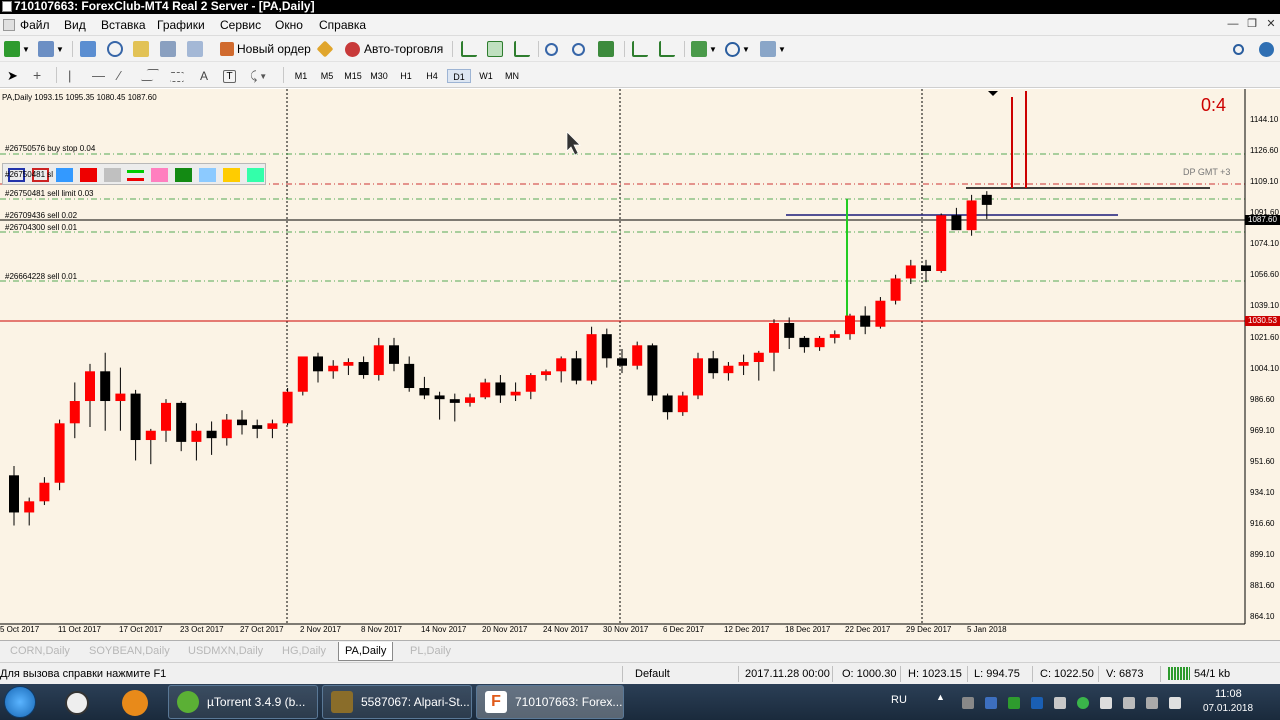 Image resolution: width=1280 pixels, height=720 pixels. What do you see at coordinates (1228, 694) in the screenshot?
I see `clock-time: 11:08` at bounding box center [1228, 694].